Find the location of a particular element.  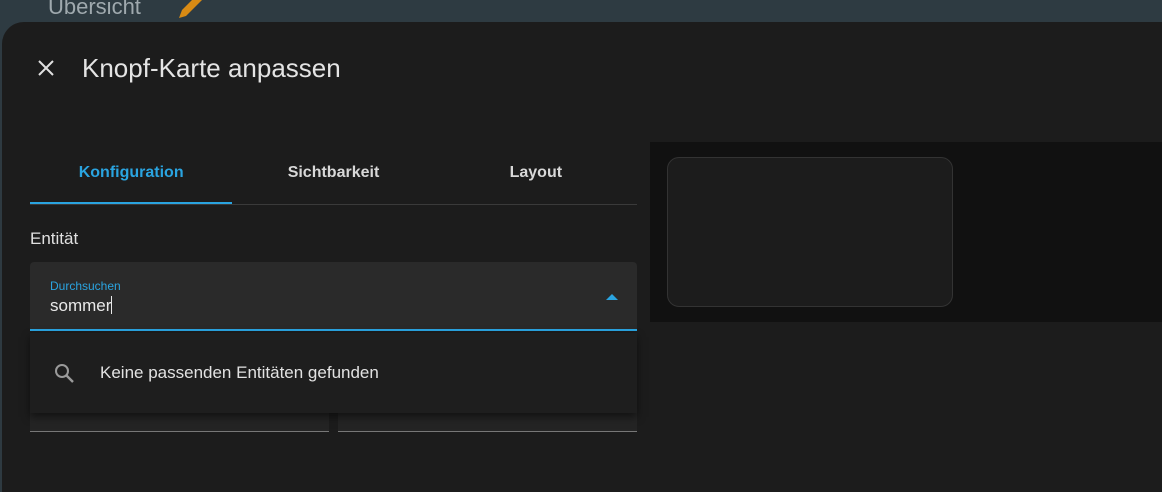

dialog-title: Knopf-Karte anpassen is located at coordinates (211, 68).